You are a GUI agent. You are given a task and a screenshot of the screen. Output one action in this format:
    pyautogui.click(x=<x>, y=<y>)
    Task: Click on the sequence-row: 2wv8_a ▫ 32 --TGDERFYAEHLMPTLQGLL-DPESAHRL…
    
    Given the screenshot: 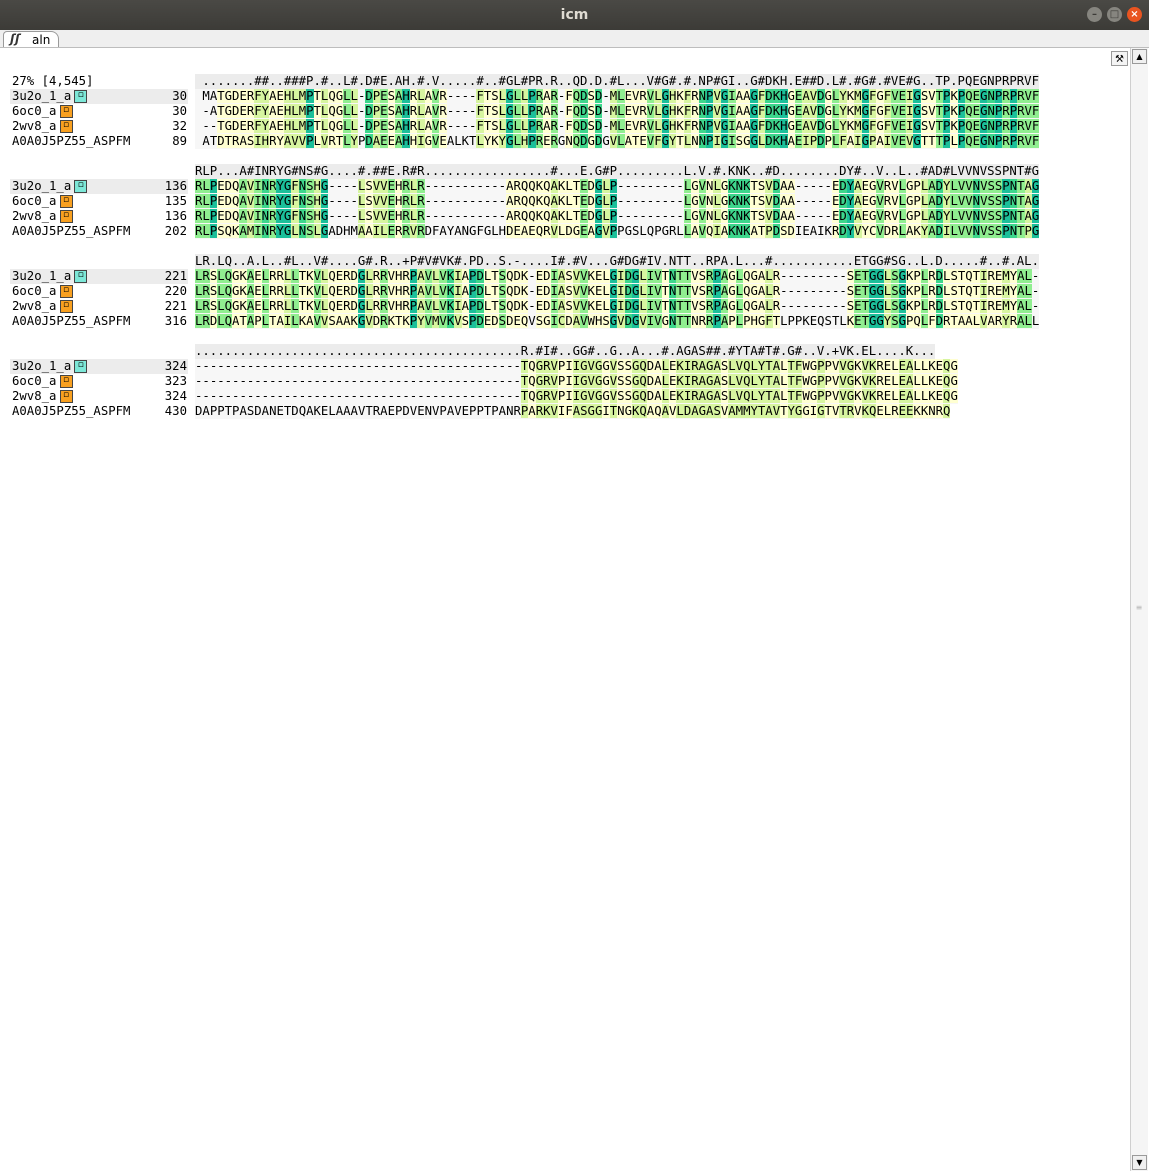 What is the action you would take?
    pyautogui.click(x=565, y=126)
    